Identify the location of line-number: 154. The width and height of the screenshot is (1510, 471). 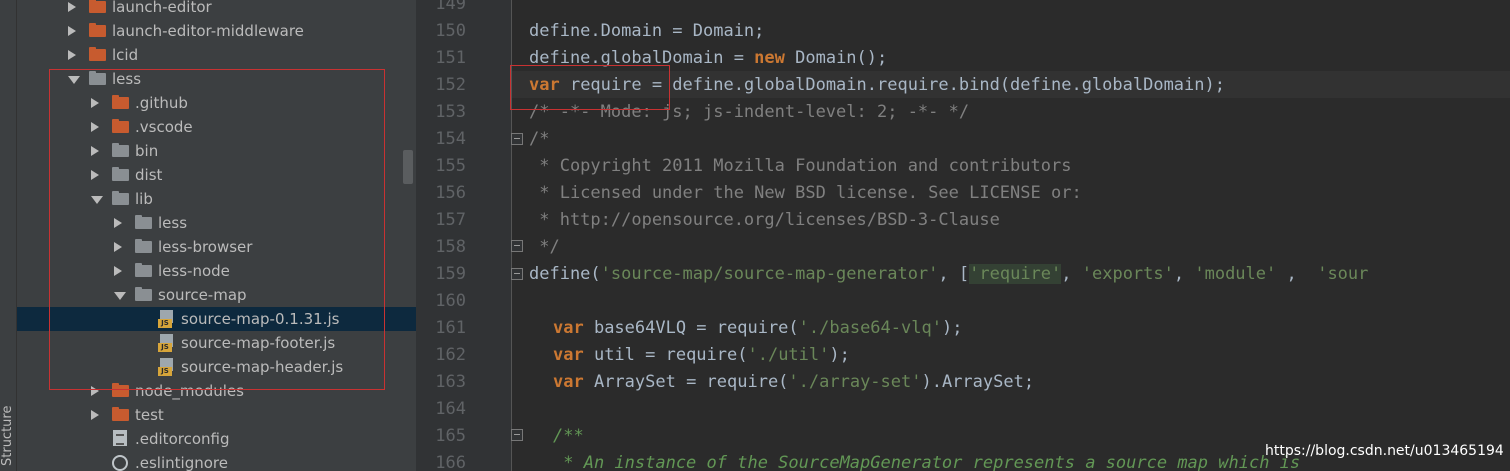
(450, 139).